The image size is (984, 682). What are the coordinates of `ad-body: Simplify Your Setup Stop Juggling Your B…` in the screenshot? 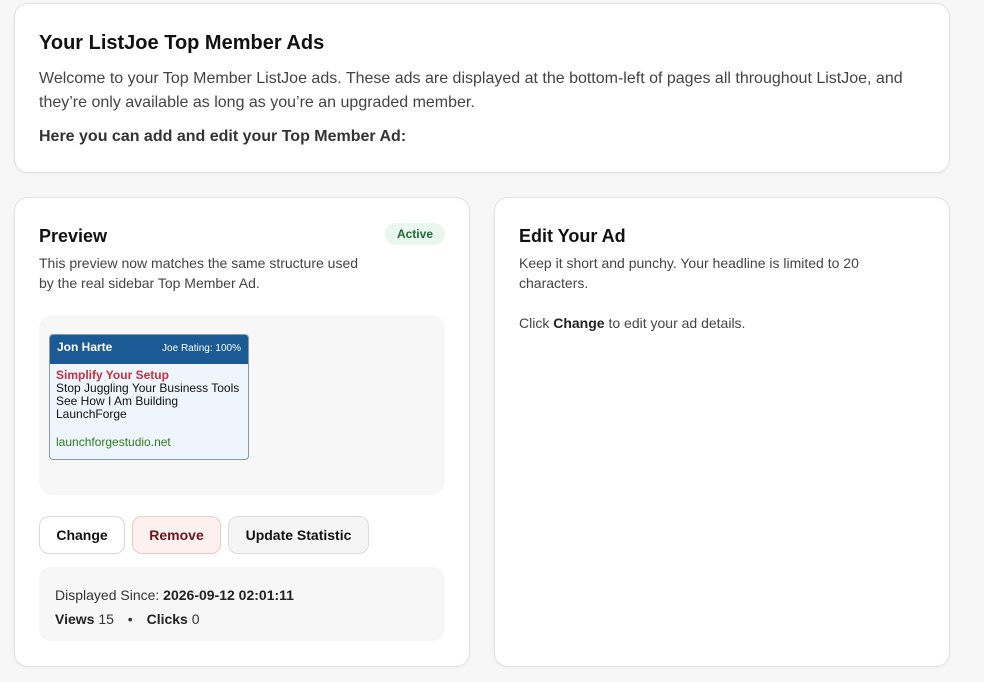 It's located at (149, 406).